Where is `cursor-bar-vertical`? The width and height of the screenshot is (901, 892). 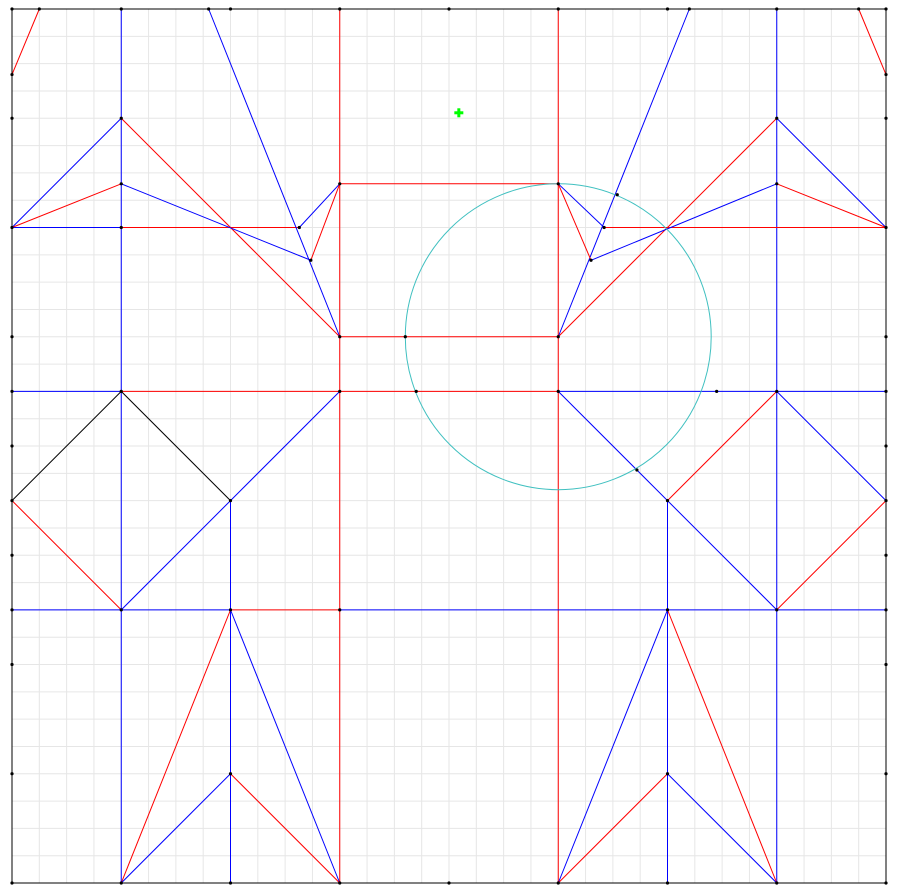 cursor-bar-vertical is located at coordinates (459, 113).